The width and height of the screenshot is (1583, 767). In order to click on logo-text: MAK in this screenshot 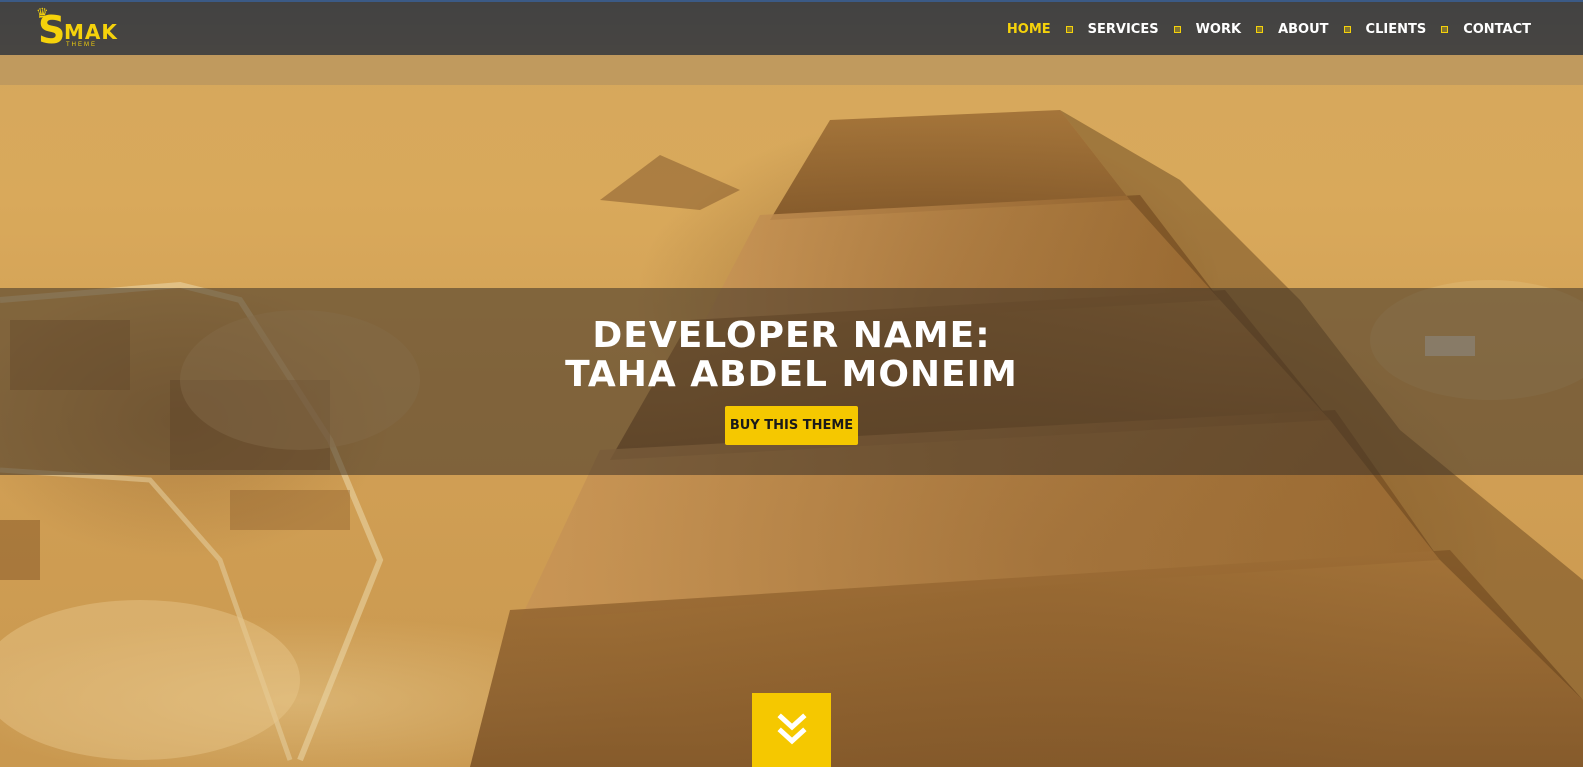, I will do `click(91, 32)`.